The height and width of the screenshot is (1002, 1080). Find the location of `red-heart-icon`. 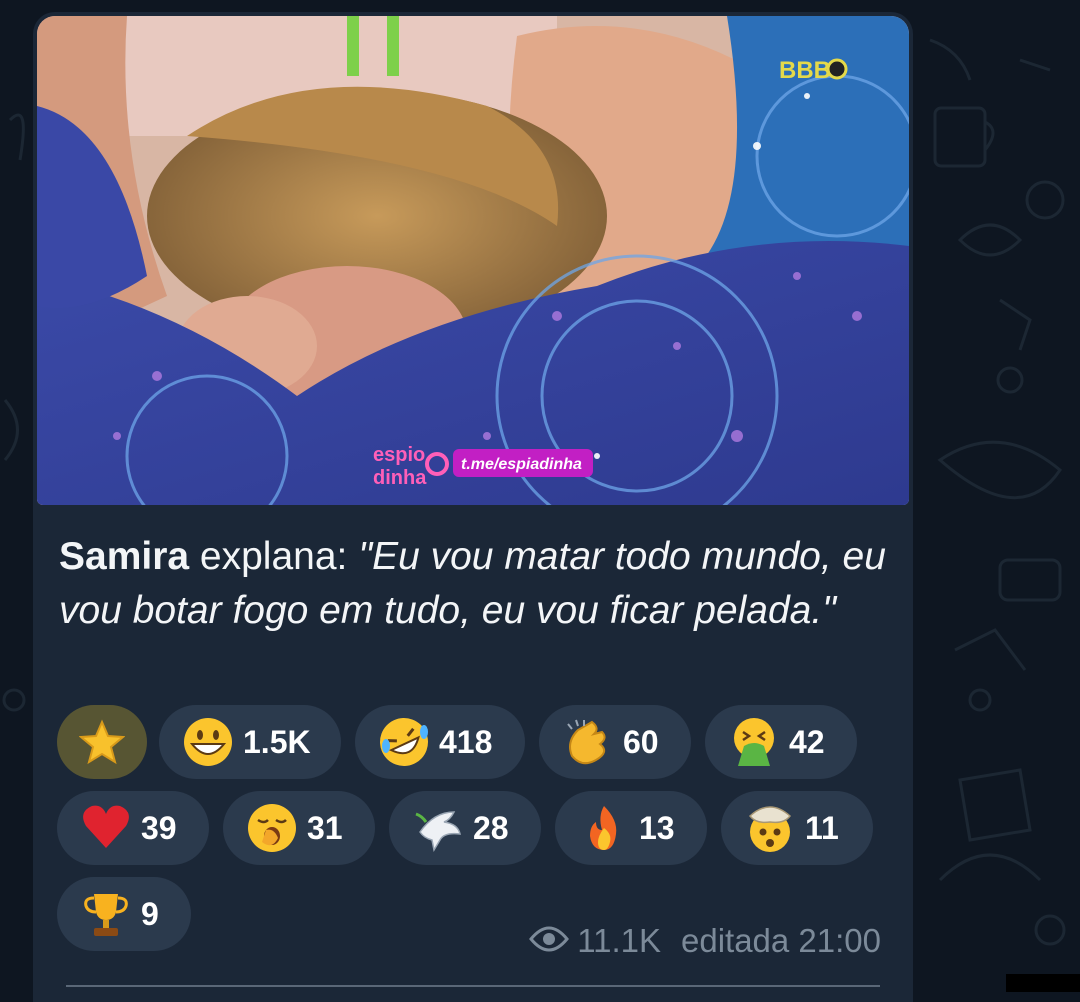

red-heart-icon is located at coordinates (106, 828).